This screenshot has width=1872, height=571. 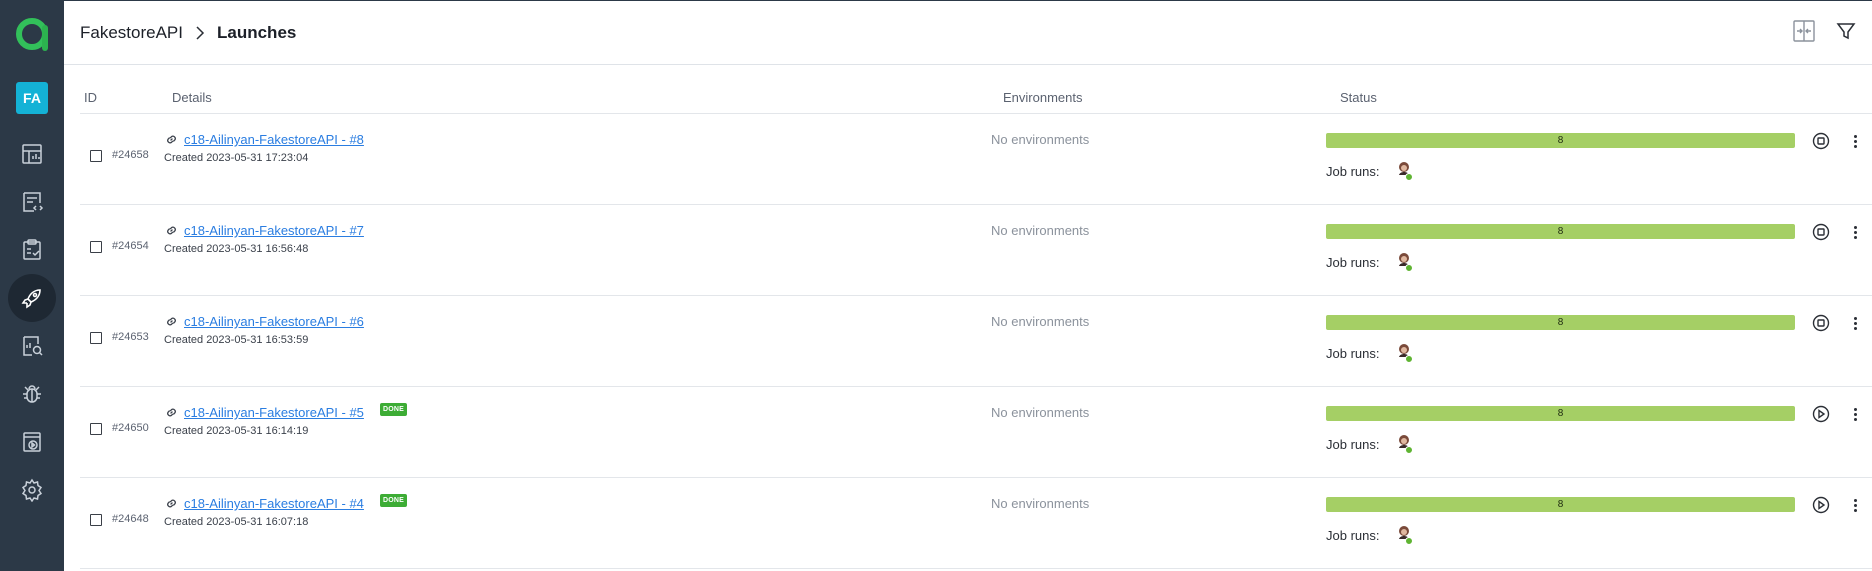 I want to click on launch-created-date: Created 2023-05-31 16:56:48, so click(x=236, y=249).